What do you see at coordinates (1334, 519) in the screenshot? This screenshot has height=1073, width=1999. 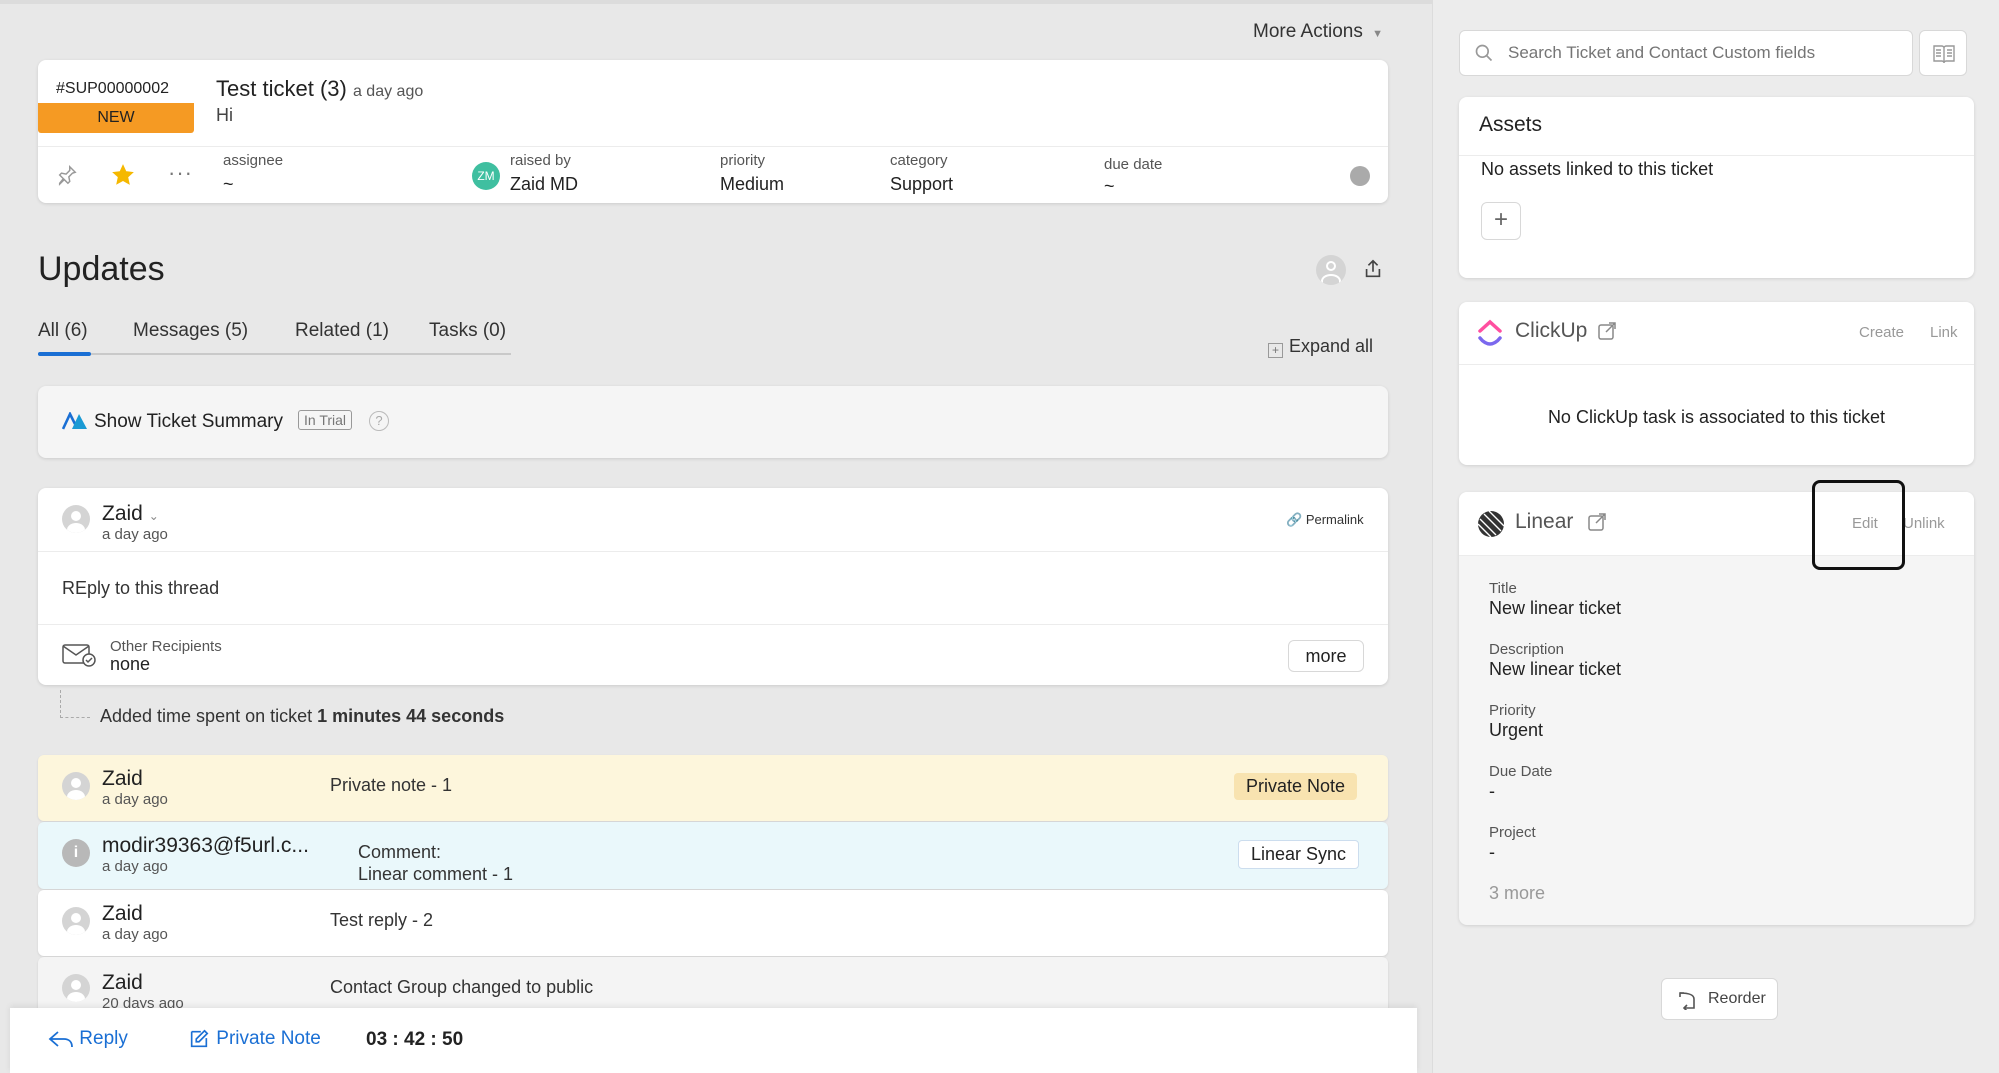 I see `permalink-label: Permalink` at bounding box center [1334, 519].